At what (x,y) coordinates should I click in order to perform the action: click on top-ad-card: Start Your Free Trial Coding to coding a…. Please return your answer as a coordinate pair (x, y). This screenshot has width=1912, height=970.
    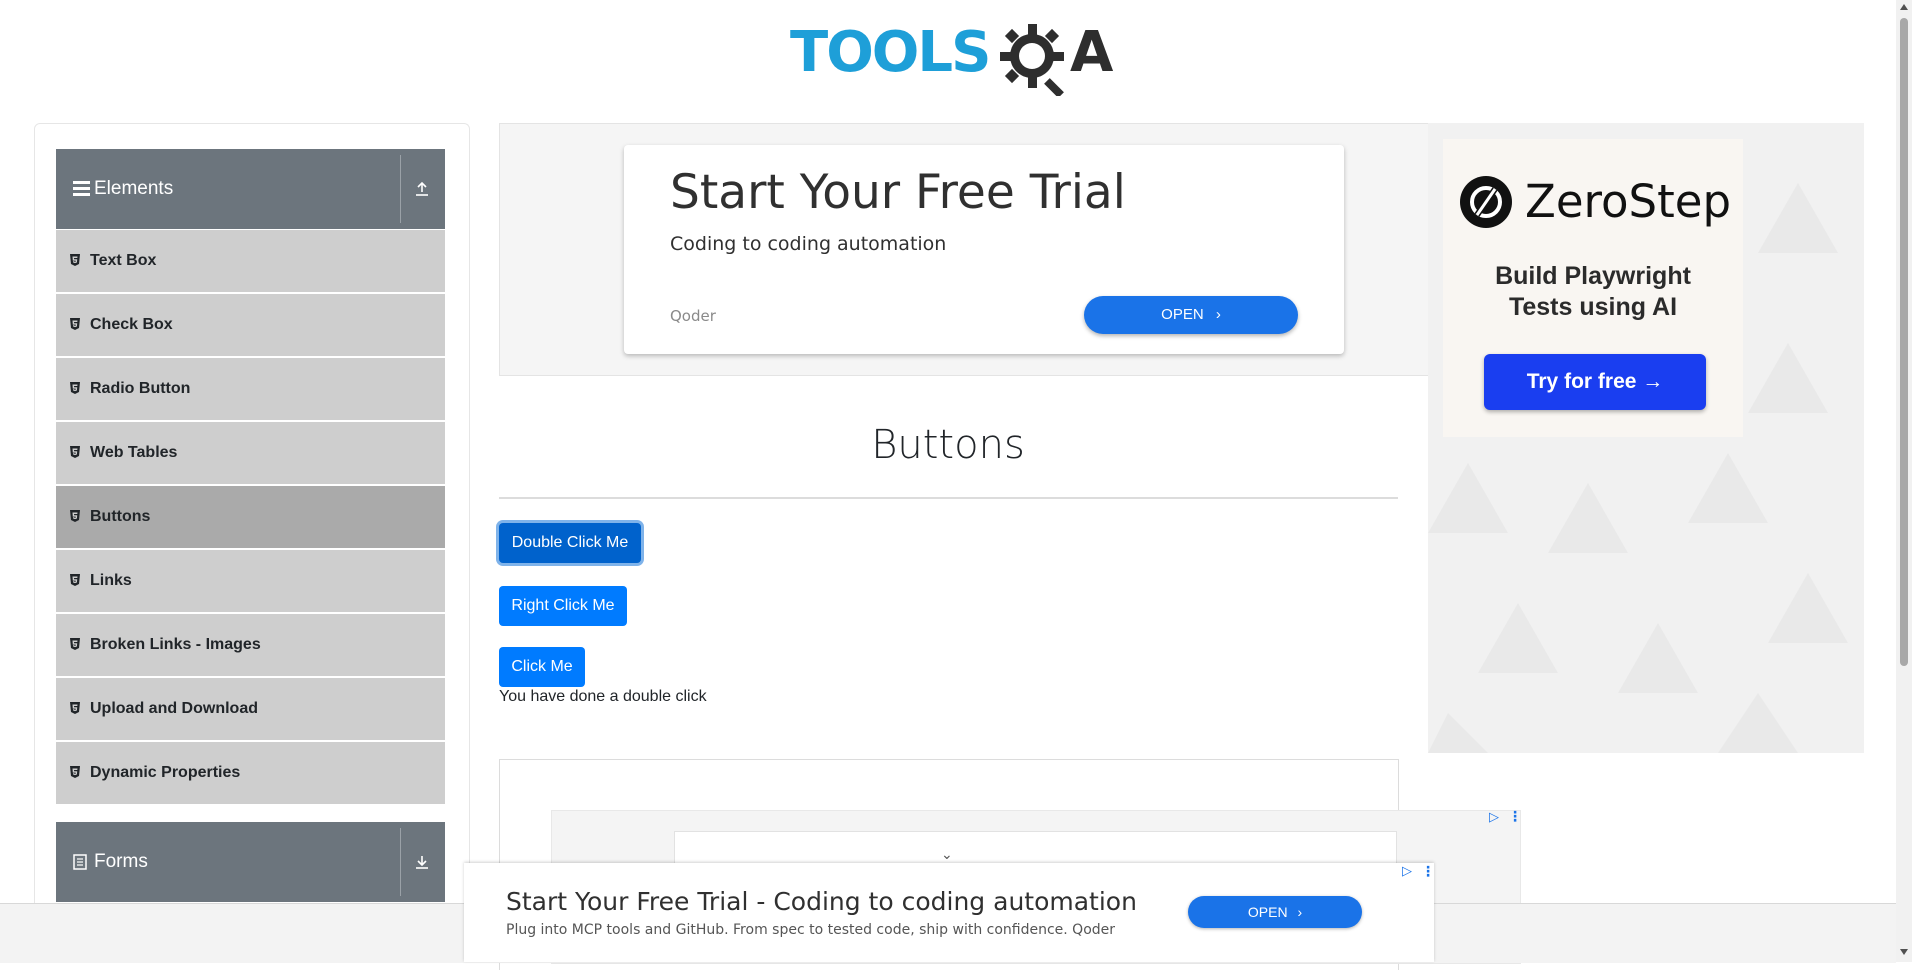
    Looking at the image, I should click on (984, 249).